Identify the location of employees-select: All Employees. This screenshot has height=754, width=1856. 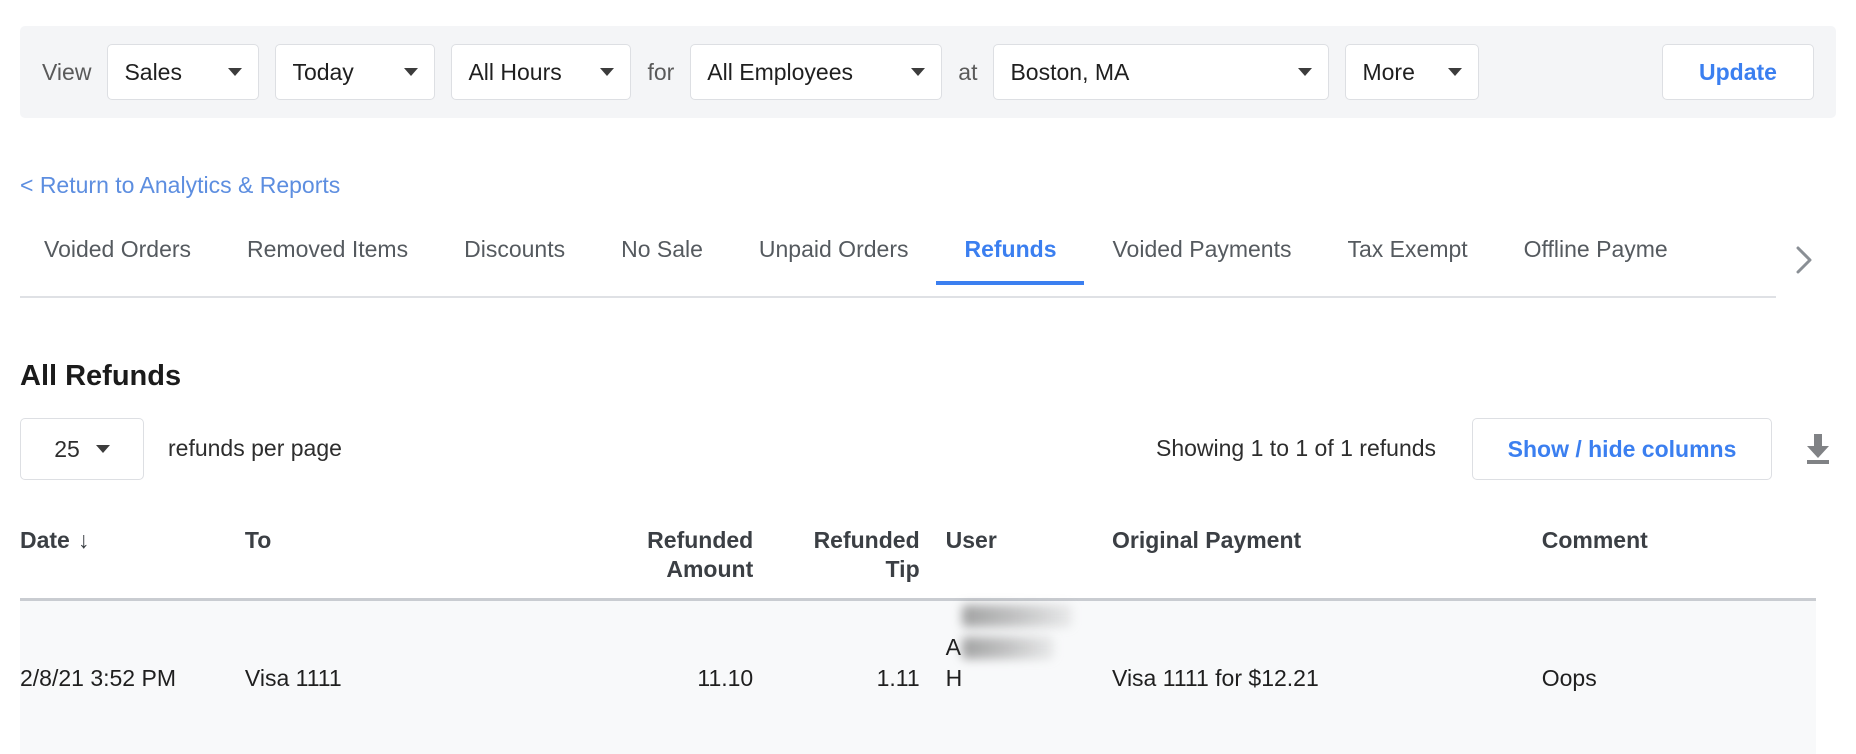
(816, 72).